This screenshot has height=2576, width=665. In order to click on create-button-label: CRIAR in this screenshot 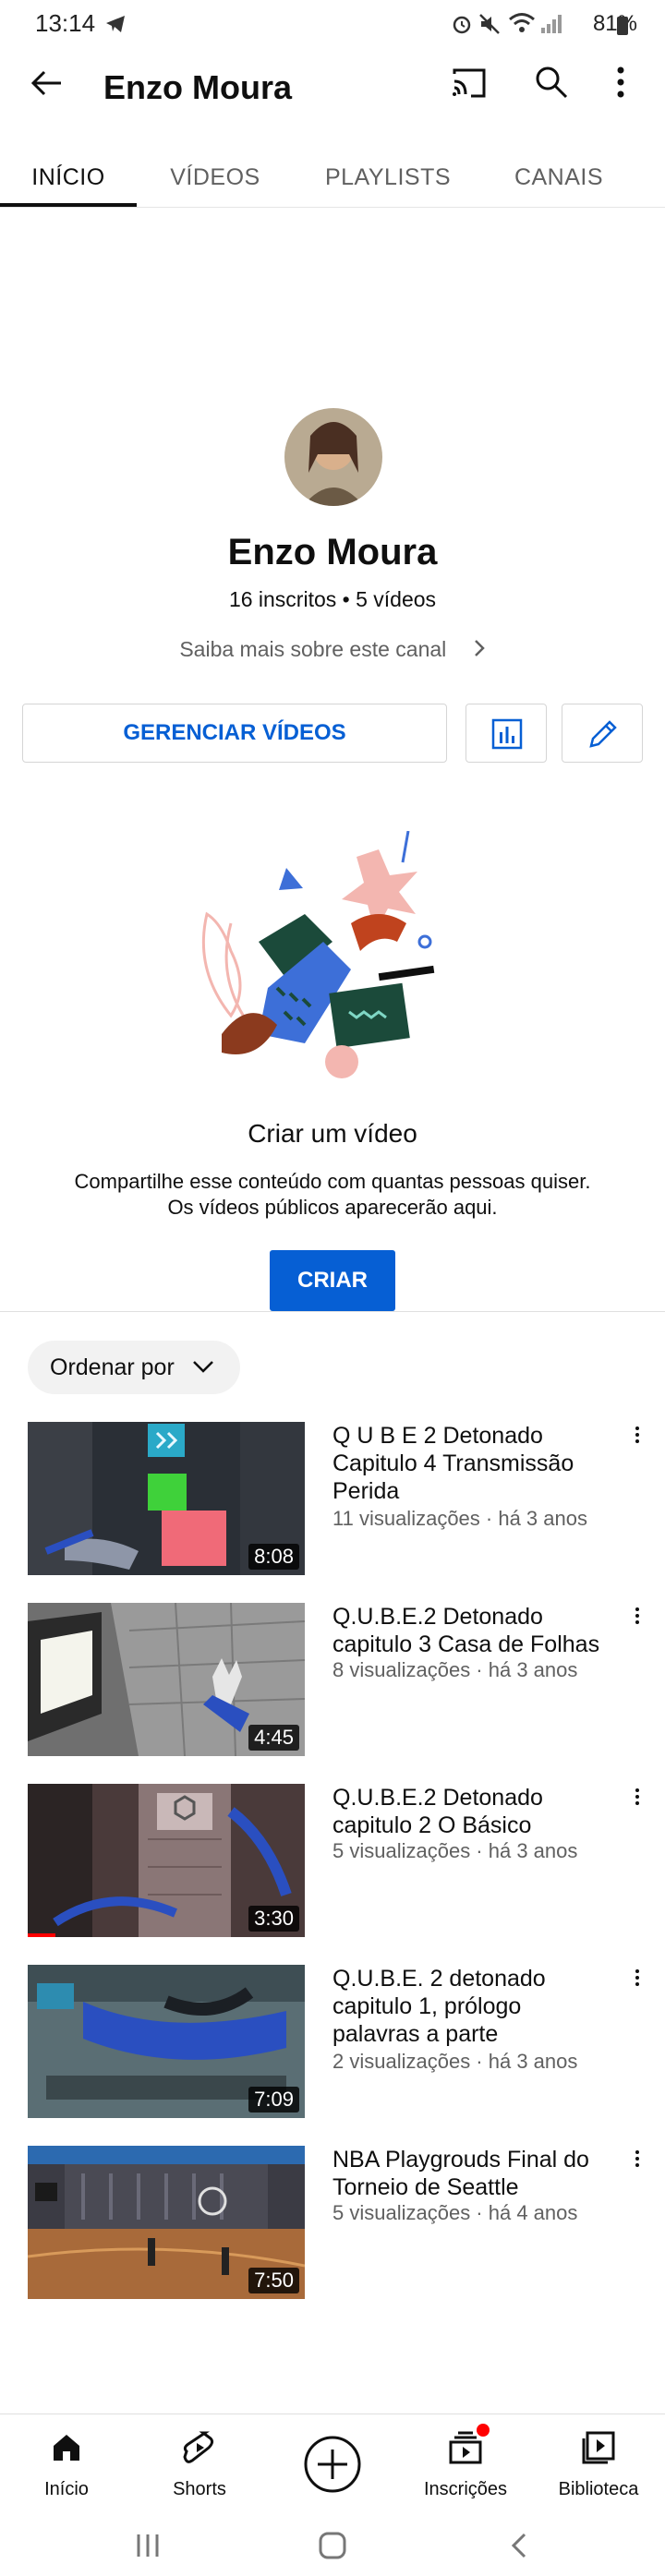, I will do `click(332, 1280)`.